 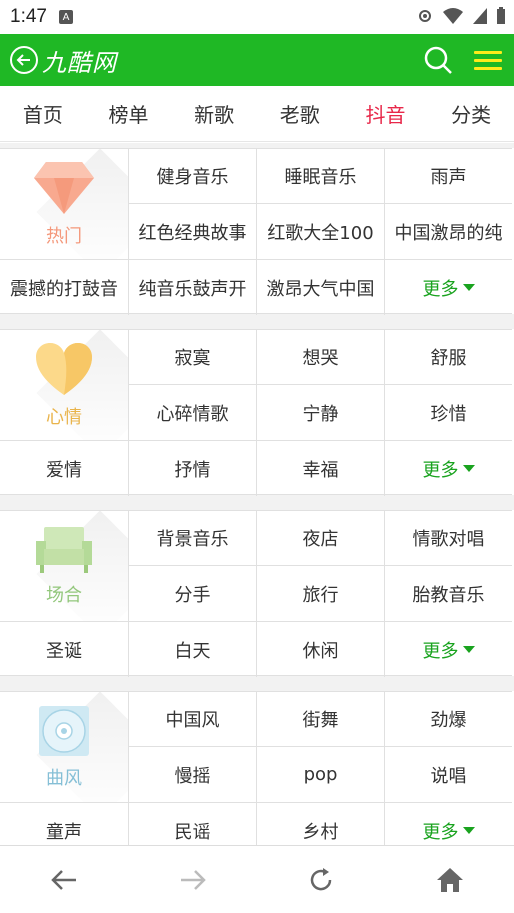 What do you see at coordinates (321, 413) in the screenshot?
I see `tag-item: 宁静` at bounding box center [321, 413].